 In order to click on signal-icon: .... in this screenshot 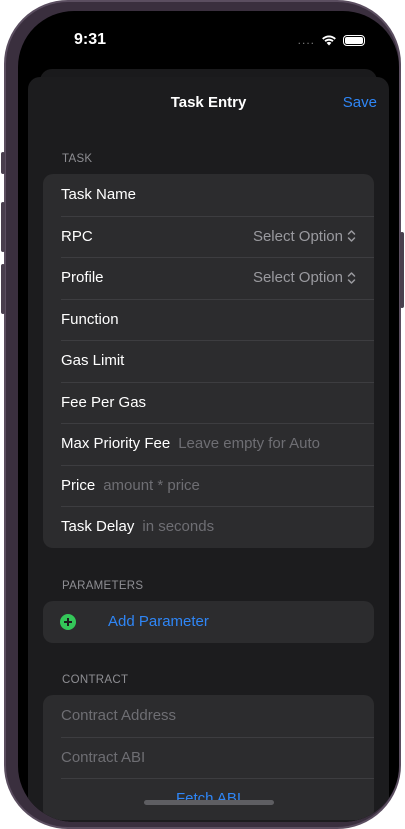, I will do `click(306, 40)`.